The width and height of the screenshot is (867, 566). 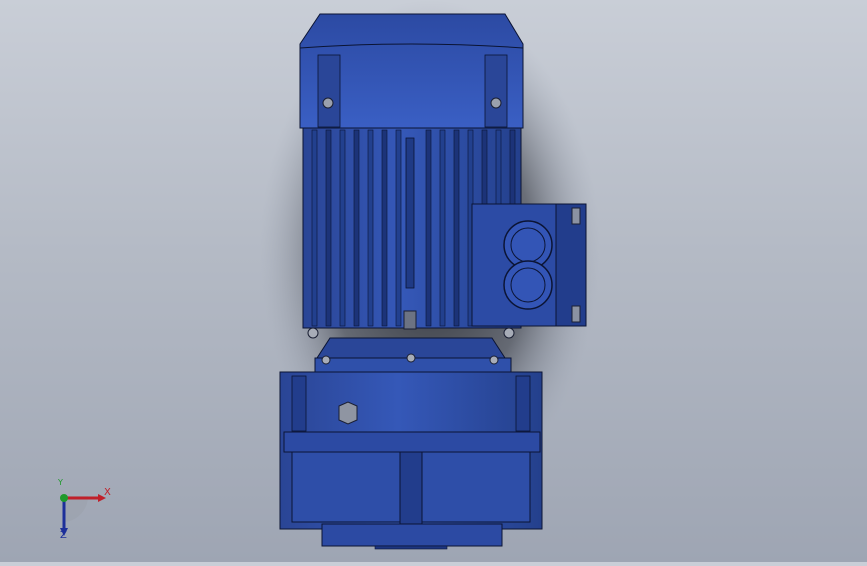 I want to click on drain-plug, so click(x=410, y=320).